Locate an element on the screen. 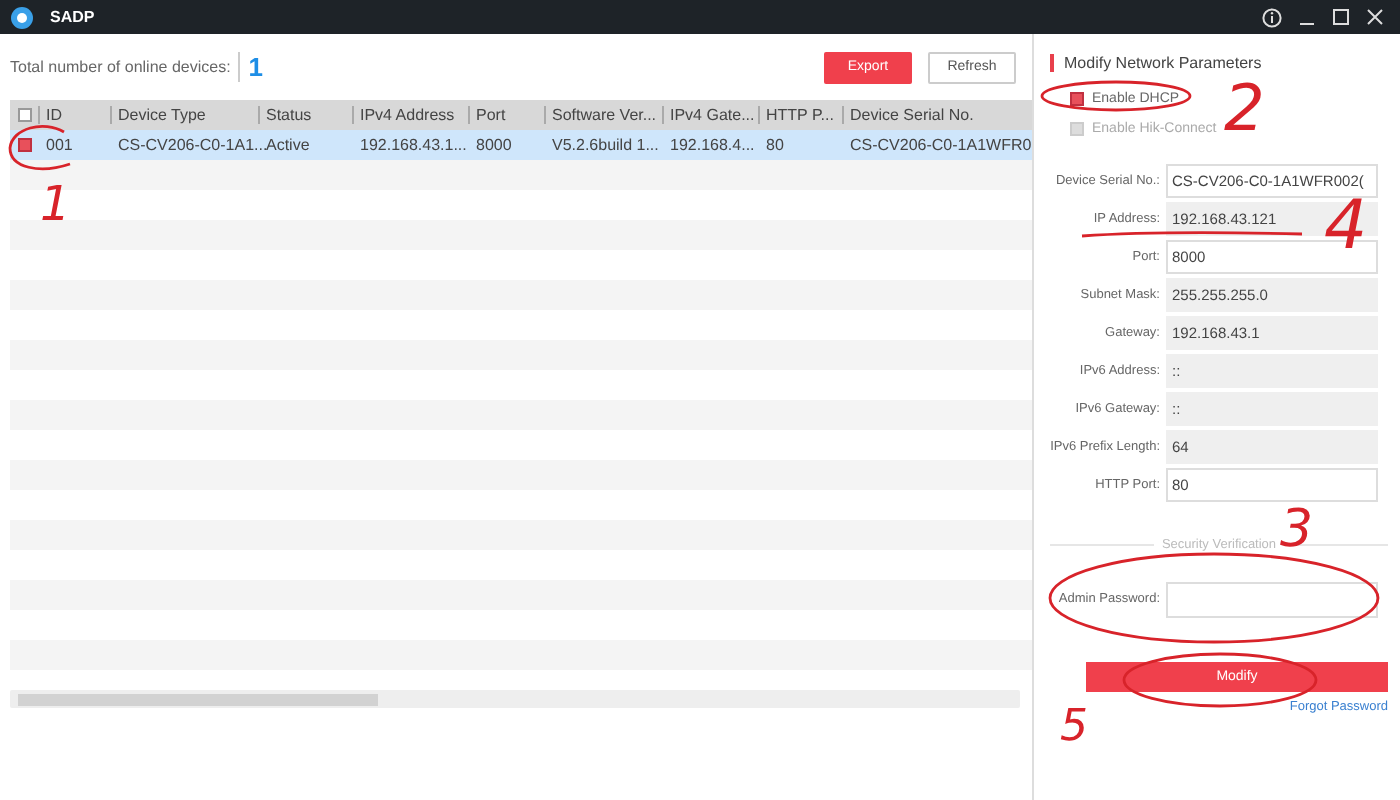 Image resolution: width=1400 pixels, height=800 pixels. app-logo-icon is located at coordinates (22, 17).